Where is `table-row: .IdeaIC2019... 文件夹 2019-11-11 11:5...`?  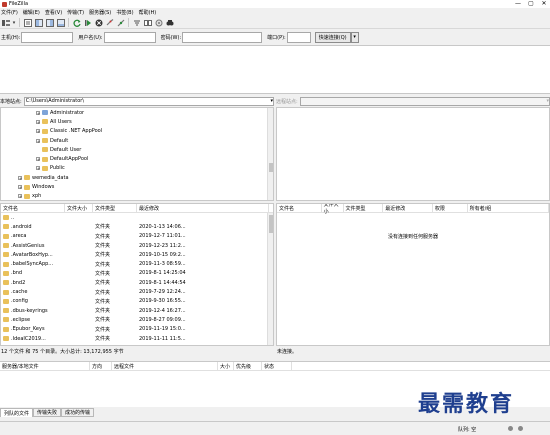
table-row: .IdeaIC2019... 文件夹 2019-11-11 11:5... is located at coordinates (137, 338).